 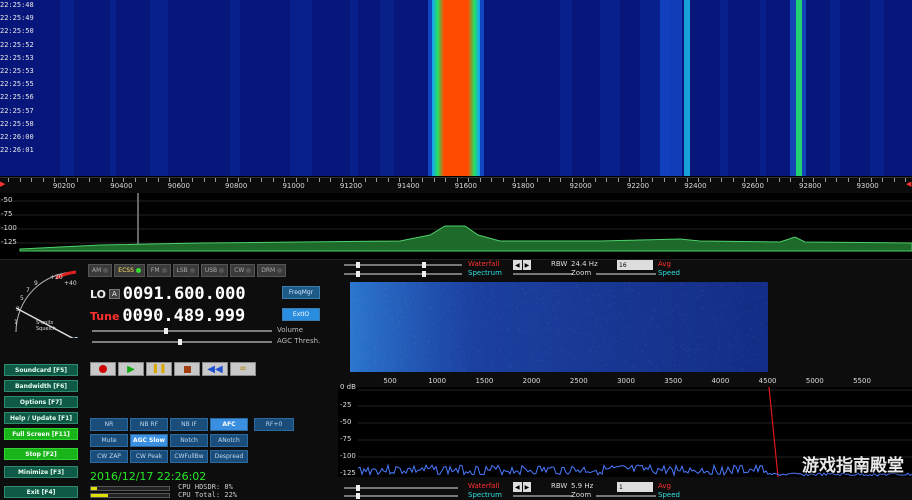 What do you see at coordinates (301, 292) in the screenshot?
I see `freqmgr-button: FreqMgr` at bounding box center [301, 292].